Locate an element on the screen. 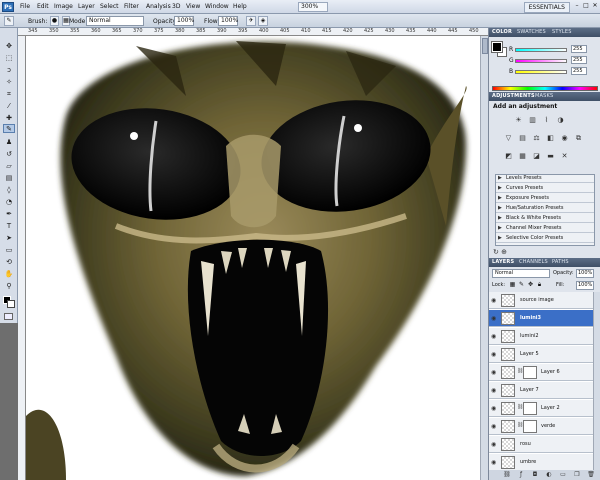 The height and width of the screenshot is (480, 600). lasso-tool-icon: ↄ is located at coordinates (9, 70).